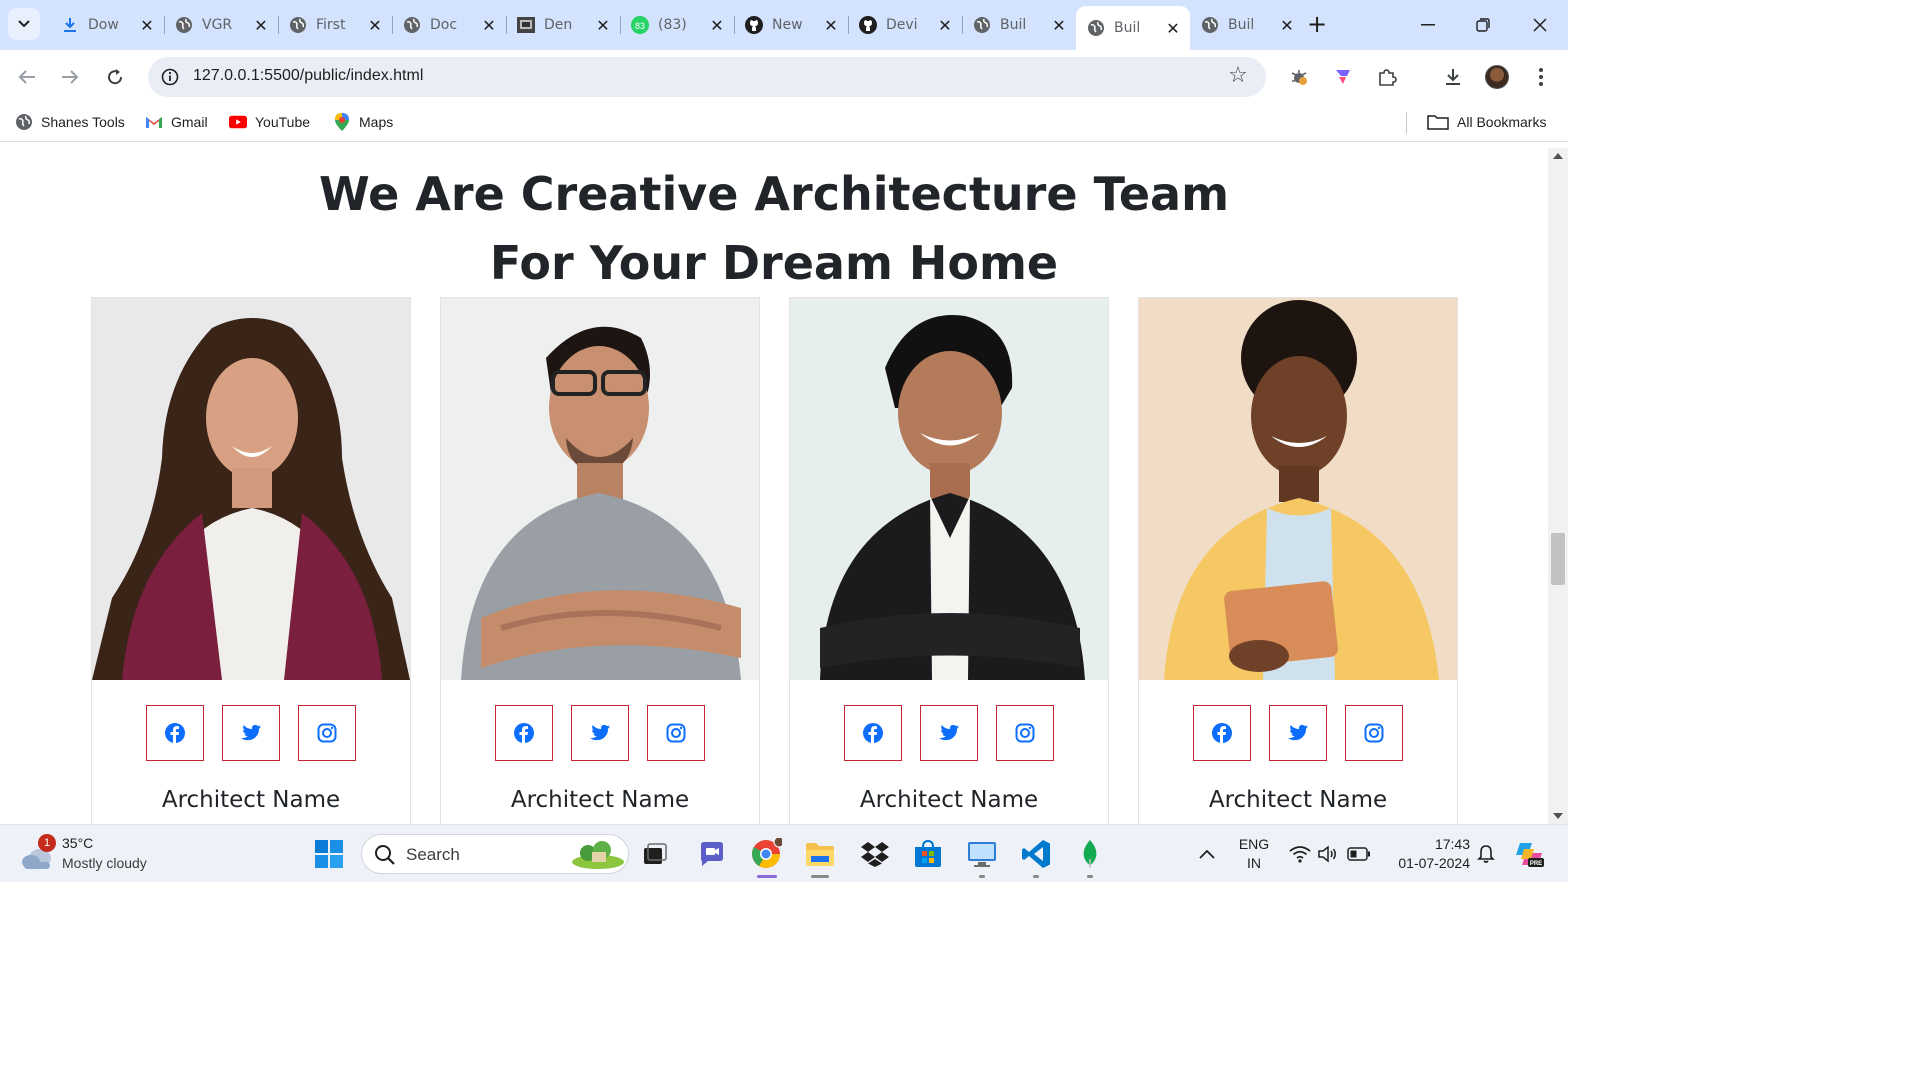 The image size is (1920, 1080). Describe the element at coordinates (449, 25) in the screenshot. I see `tab-doc: Doc ✕` at that location.